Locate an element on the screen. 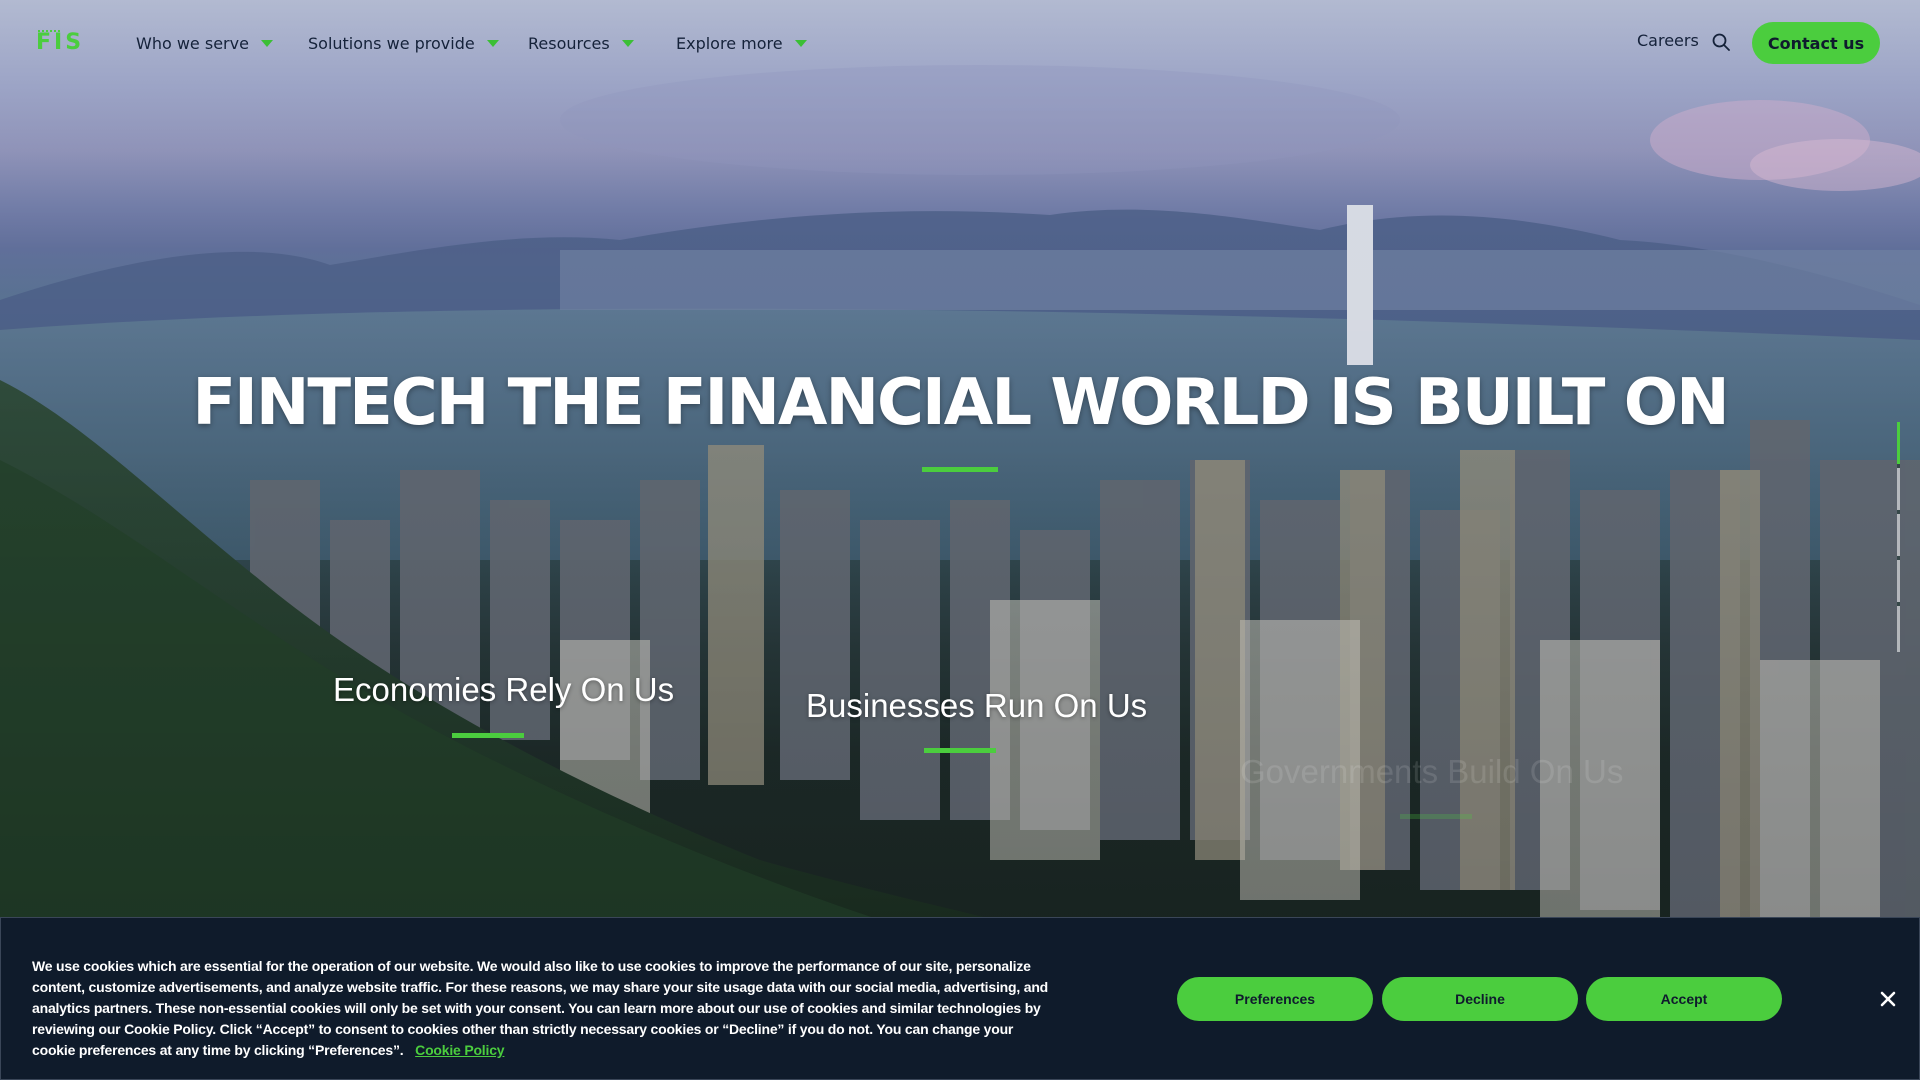  hero-headline: FINTECH THE FINANCIAL WORLD IS BUILT ON is located at coordinates (960, 403).